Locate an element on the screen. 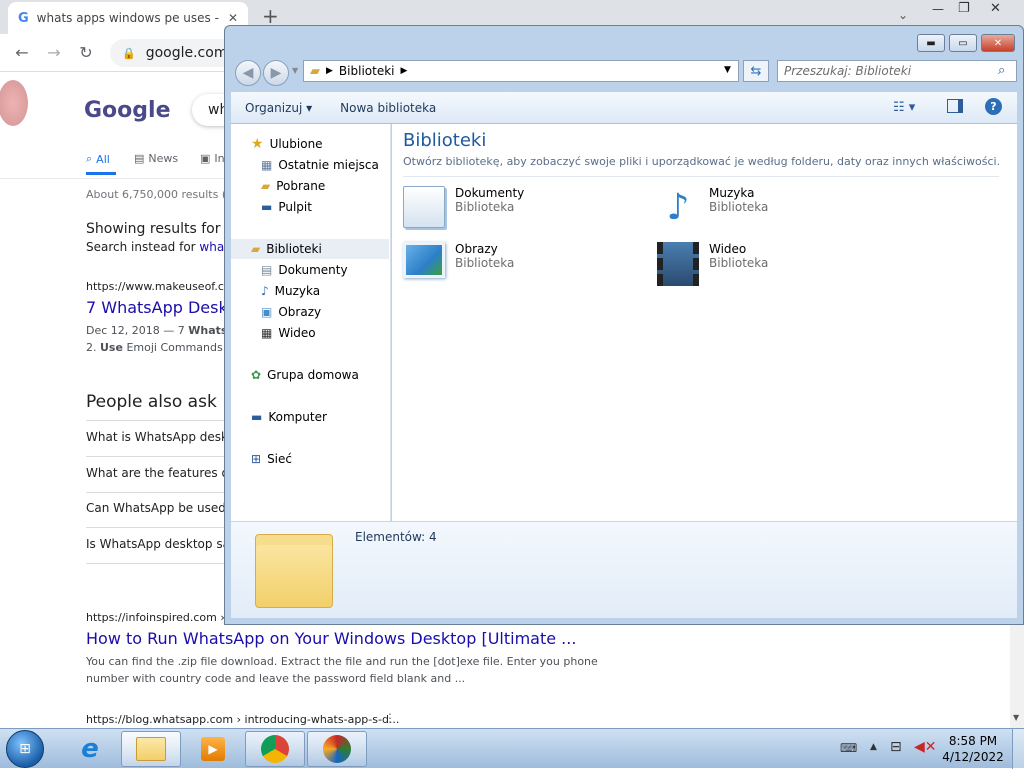 The height and width of the screenshot is (769, 1024). browser-close-button: ✕ is located at coordinates (995, 8).